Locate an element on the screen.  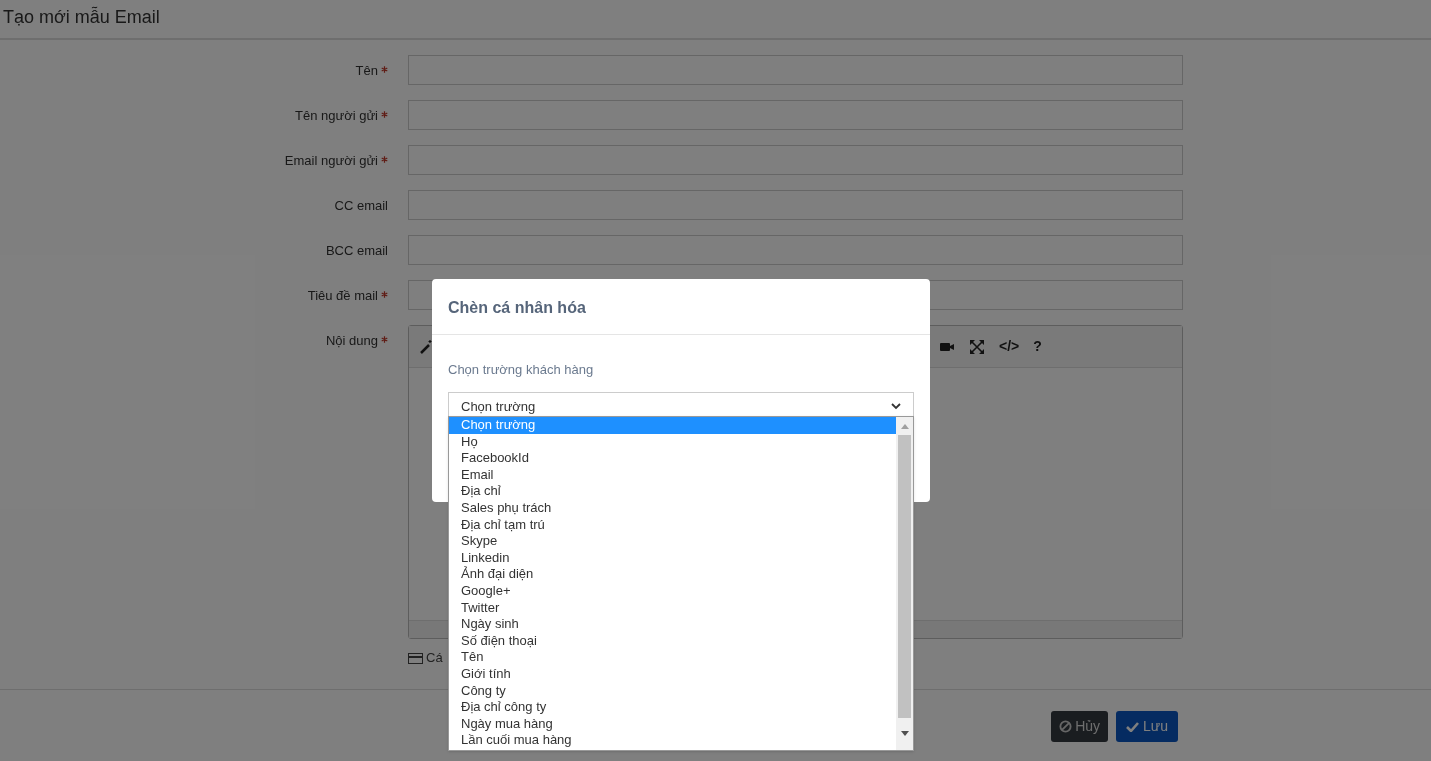
dropdown-option: Twitter is located at coordinates (672, 608).